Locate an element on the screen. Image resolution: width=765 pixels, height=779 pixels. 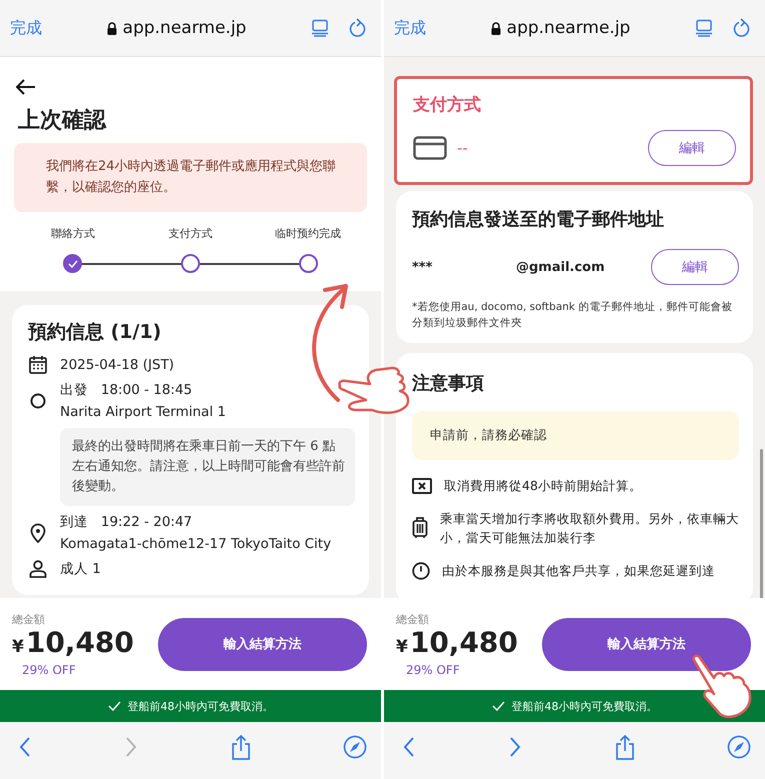
payment-value: -- is located at coordinates (463, 148).